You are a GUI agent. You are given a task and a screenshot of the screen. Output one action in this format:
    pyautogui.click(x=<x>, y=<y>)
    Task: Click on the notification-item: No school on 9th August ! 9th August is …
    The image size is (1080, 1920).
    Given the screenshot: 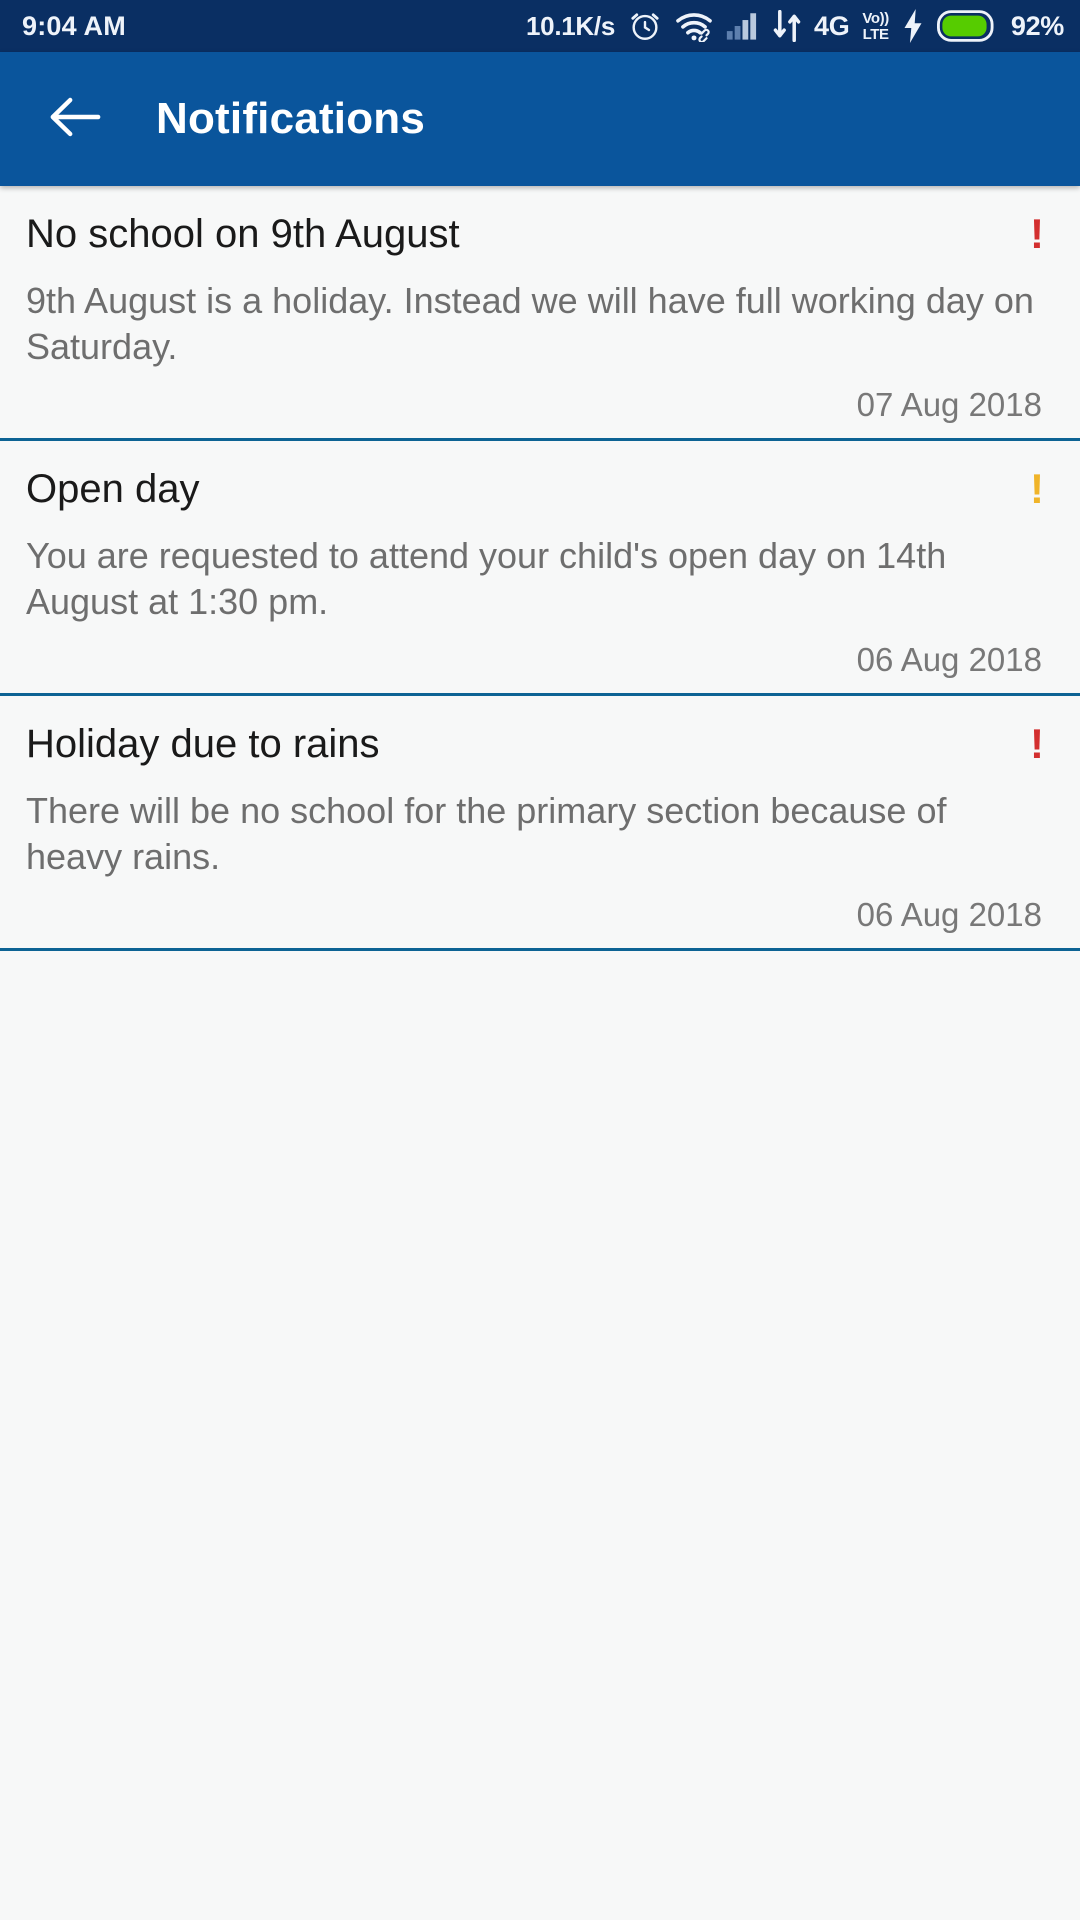 What is the action you would take?
    pyautogui.click(x=540, y=314)
    